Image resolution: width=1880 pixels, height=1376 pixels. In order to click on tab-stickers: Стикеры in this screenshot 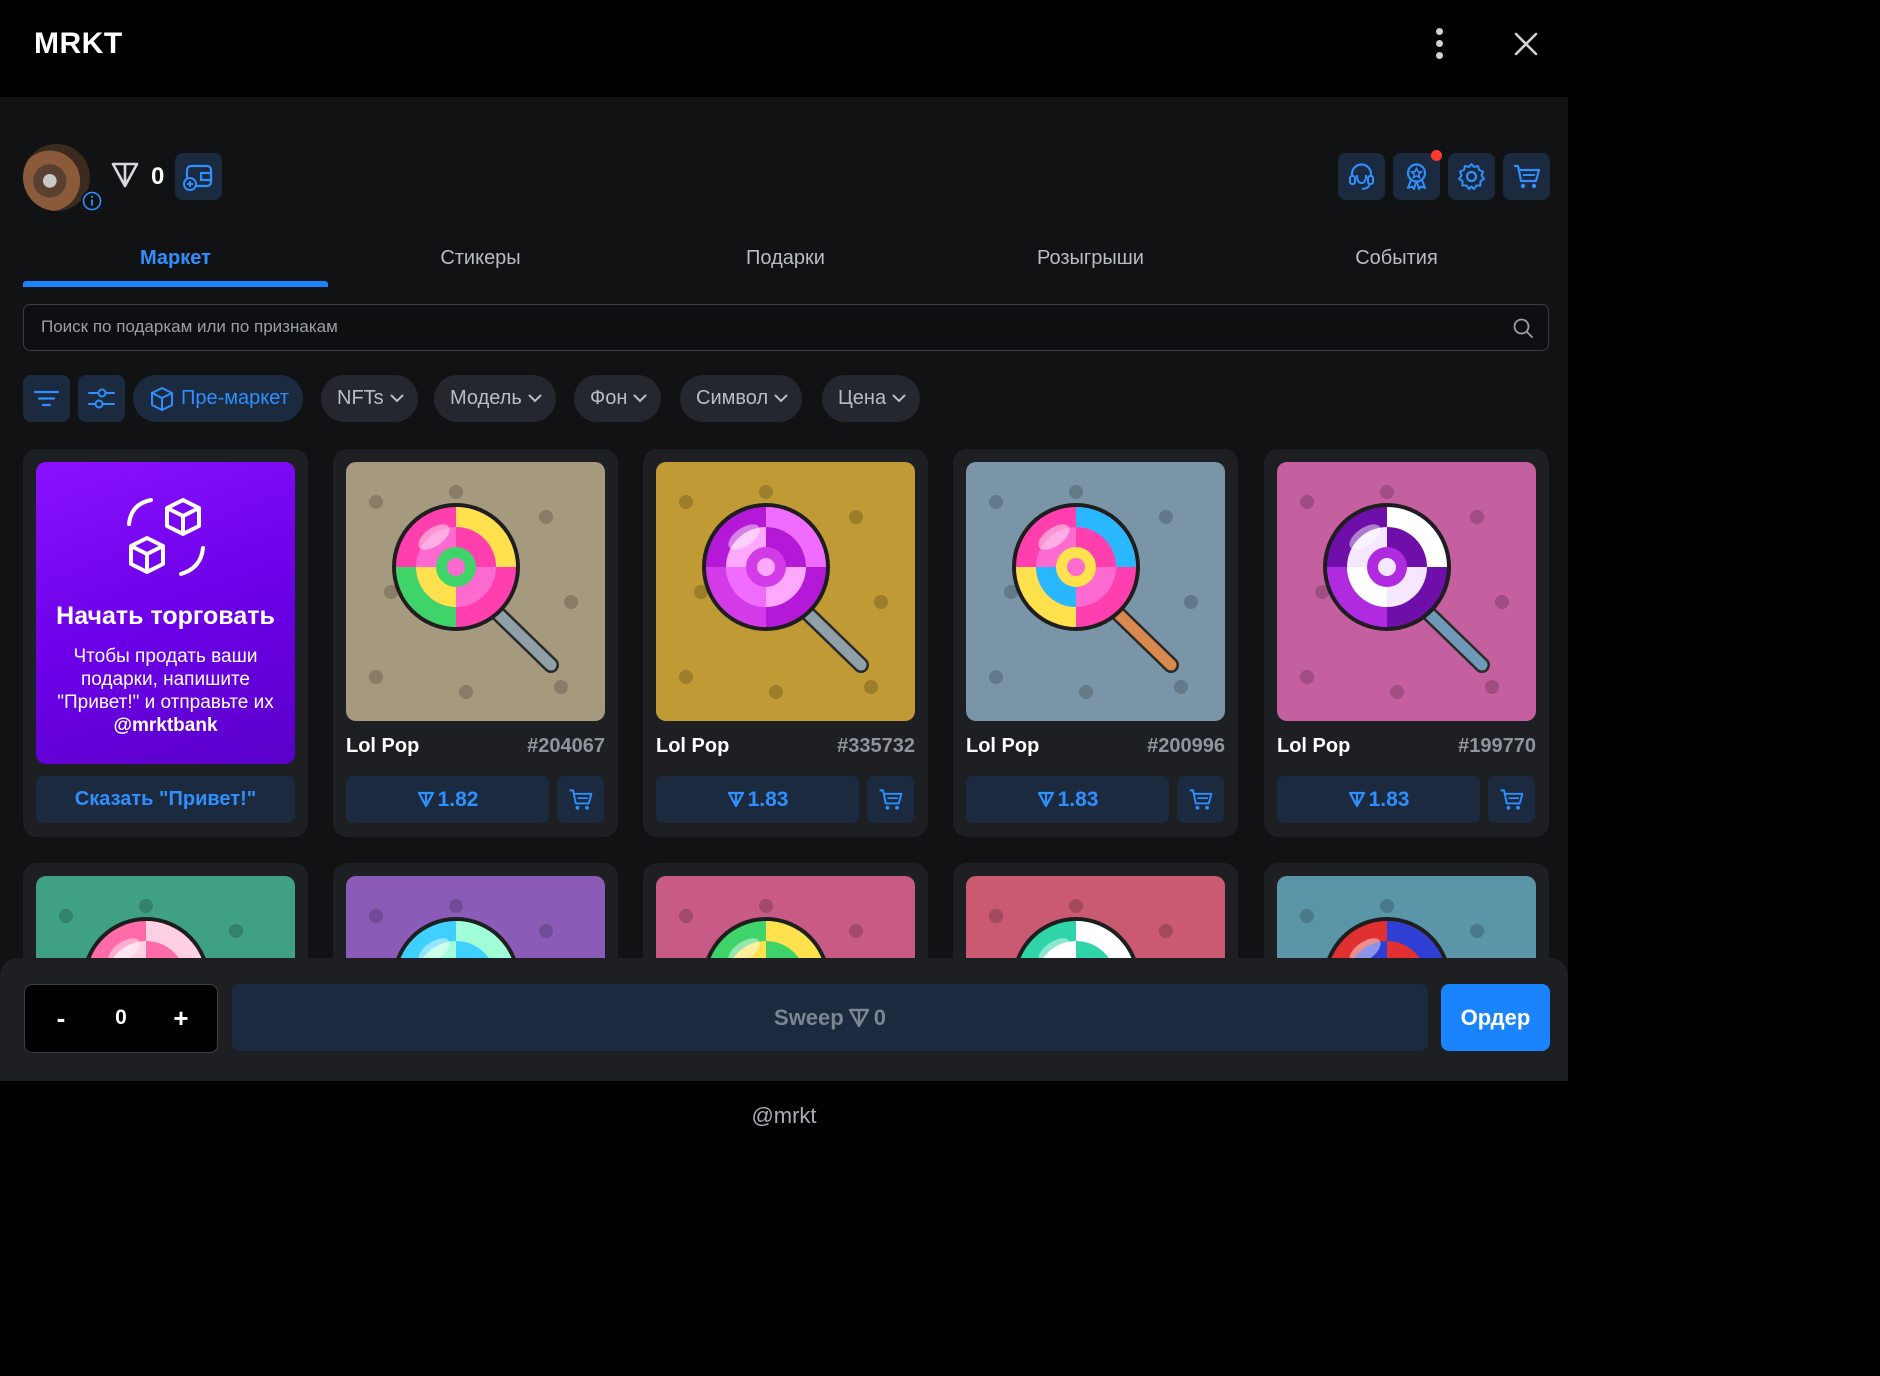, I will do `click(480, 262)`.